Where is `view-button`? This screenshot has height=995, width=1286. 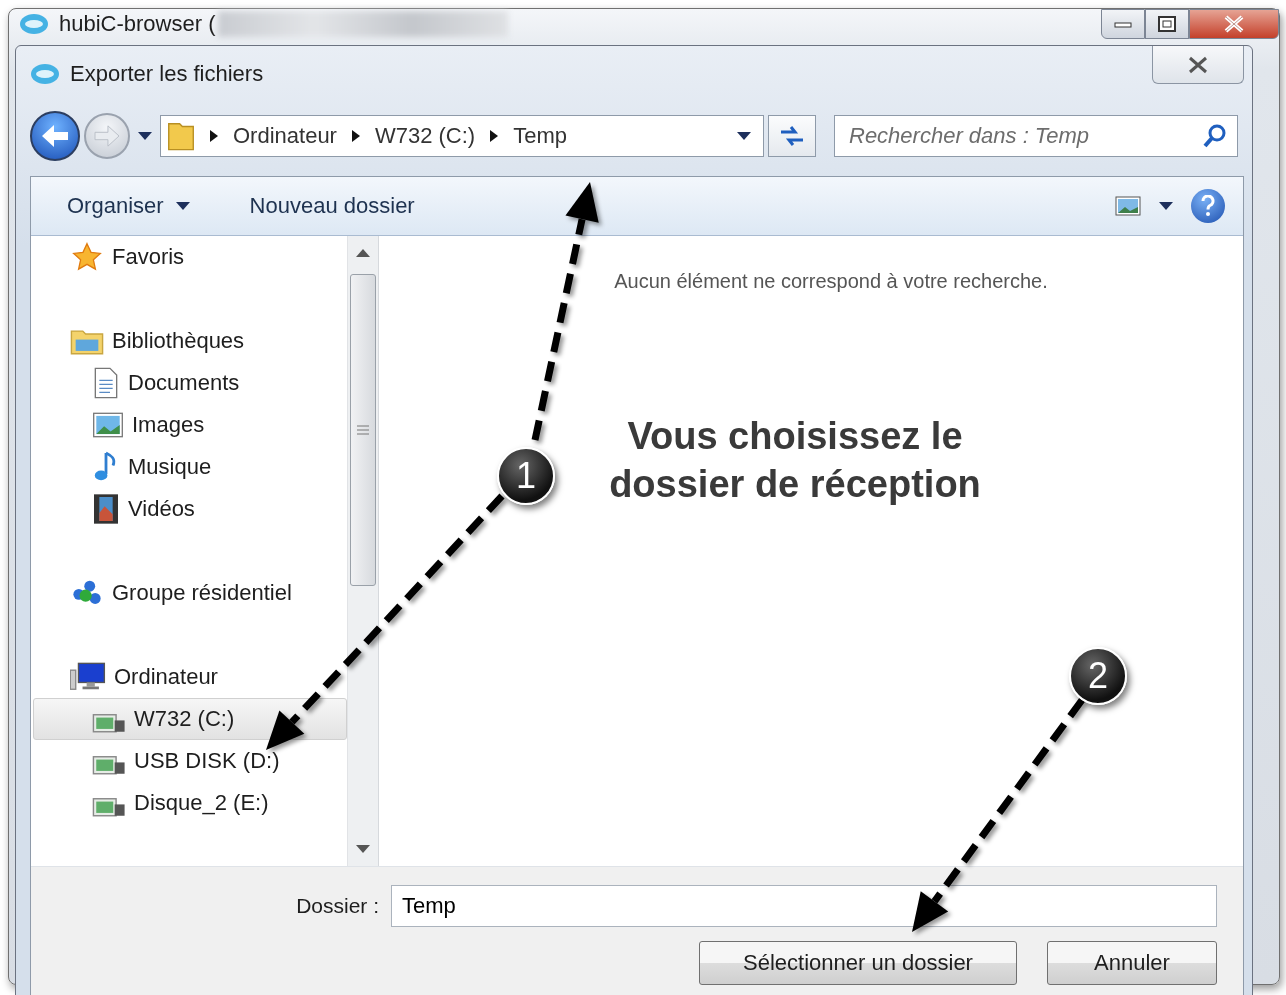 view-button is located at coordinates (1128, 206).